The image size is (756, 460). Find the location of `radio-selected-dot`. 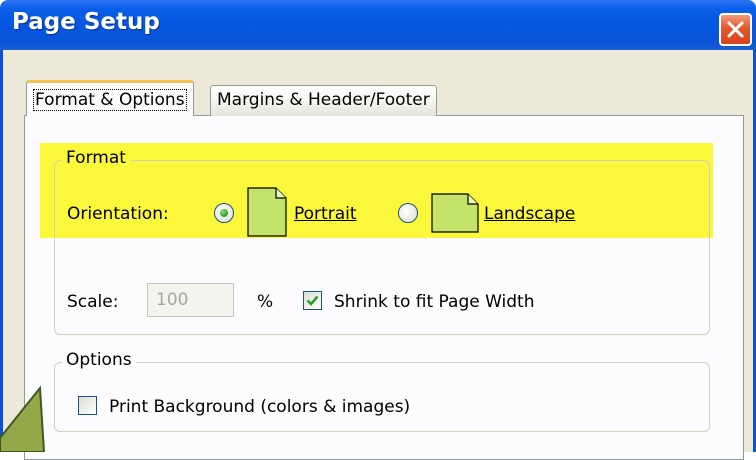

radio-selected-dot is located at coordinates (224, 213).